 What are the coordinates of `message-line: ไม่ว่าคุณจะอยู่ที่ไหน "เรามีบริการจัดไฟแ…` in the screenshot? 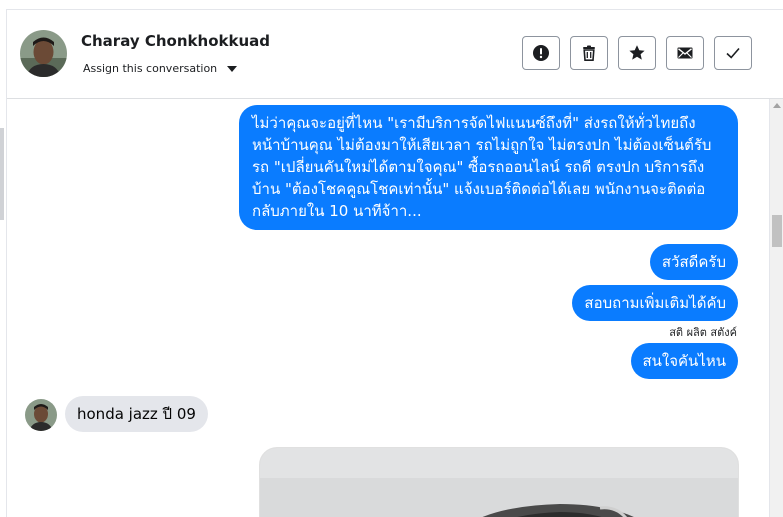 It's located at (474, 123).